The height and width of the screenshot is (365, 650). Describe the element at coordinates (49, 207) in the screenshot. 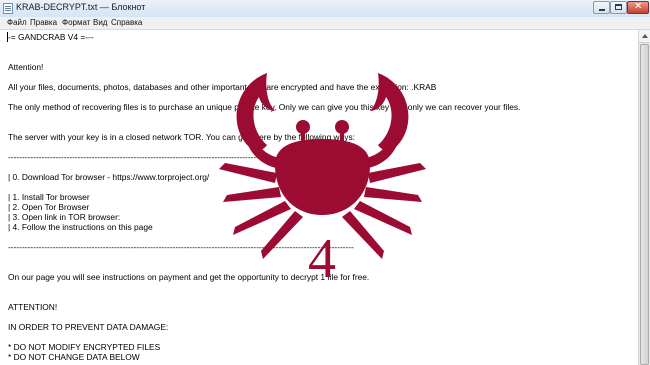

I see `text-line: | 2. Open Tor Browser` at that location.